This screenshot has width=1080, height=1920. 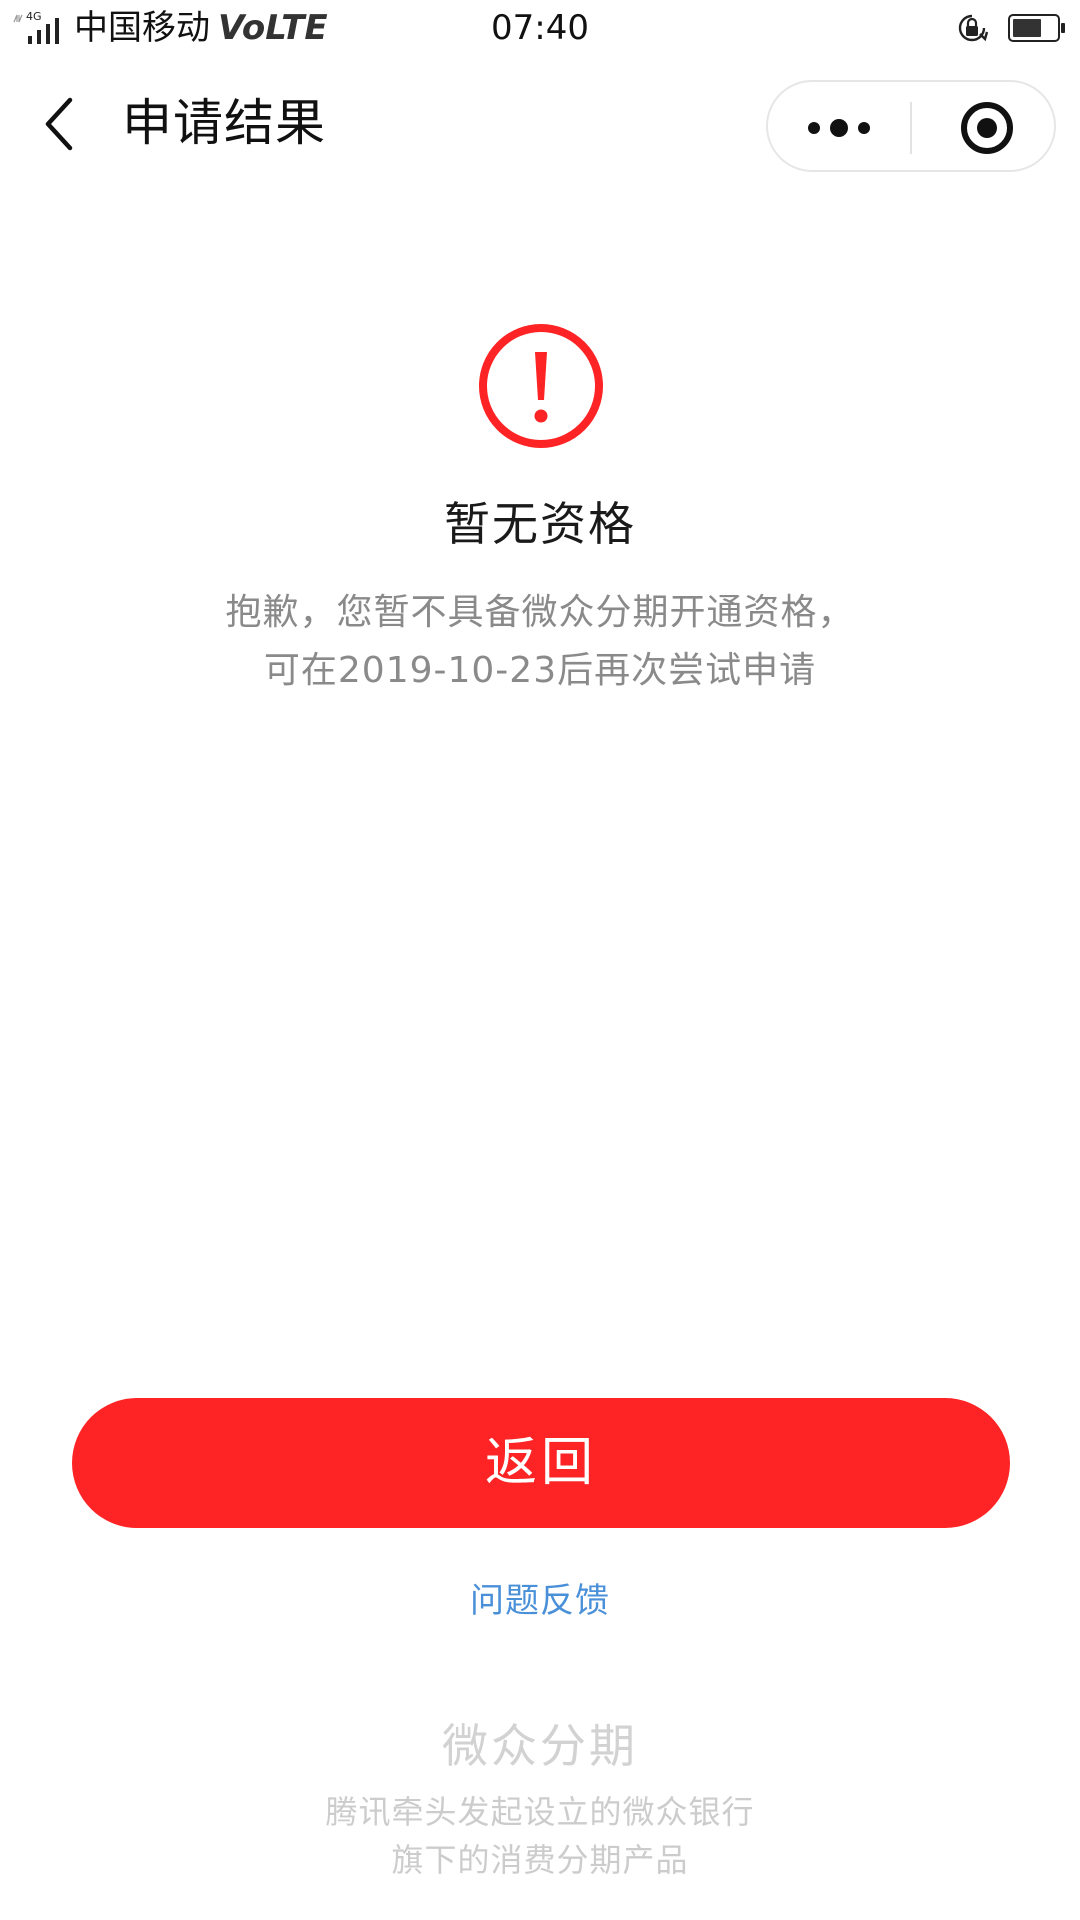 I want to click on close-miniprogram-icon, so click(x=987, y=128).